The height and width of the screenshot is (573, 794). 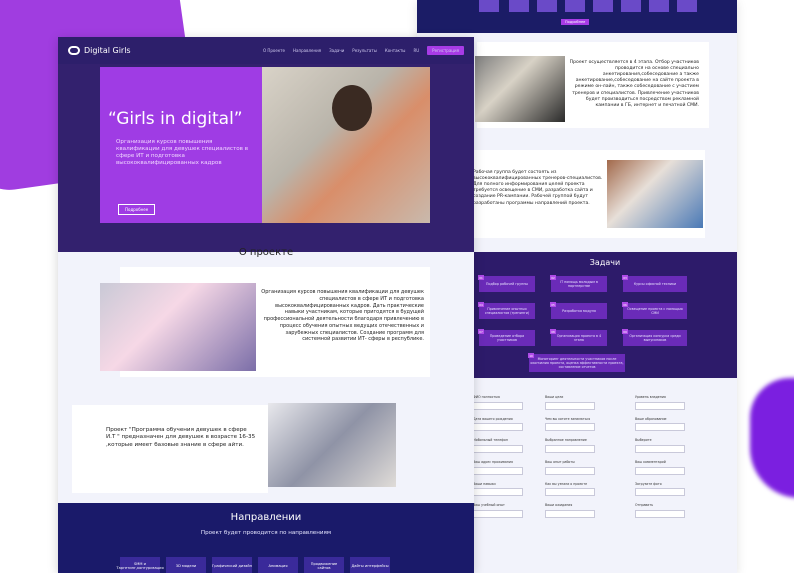 I want to click on field-label: Ваш адрес проживания, so click(x=493, y=462).